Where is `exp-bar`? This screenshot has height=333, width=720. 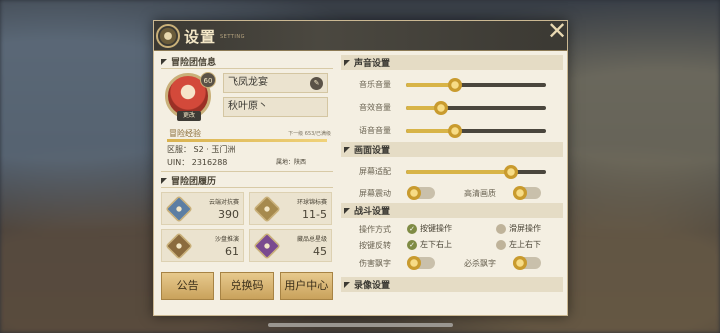
exp-bar is located at coordinates (247, 140).